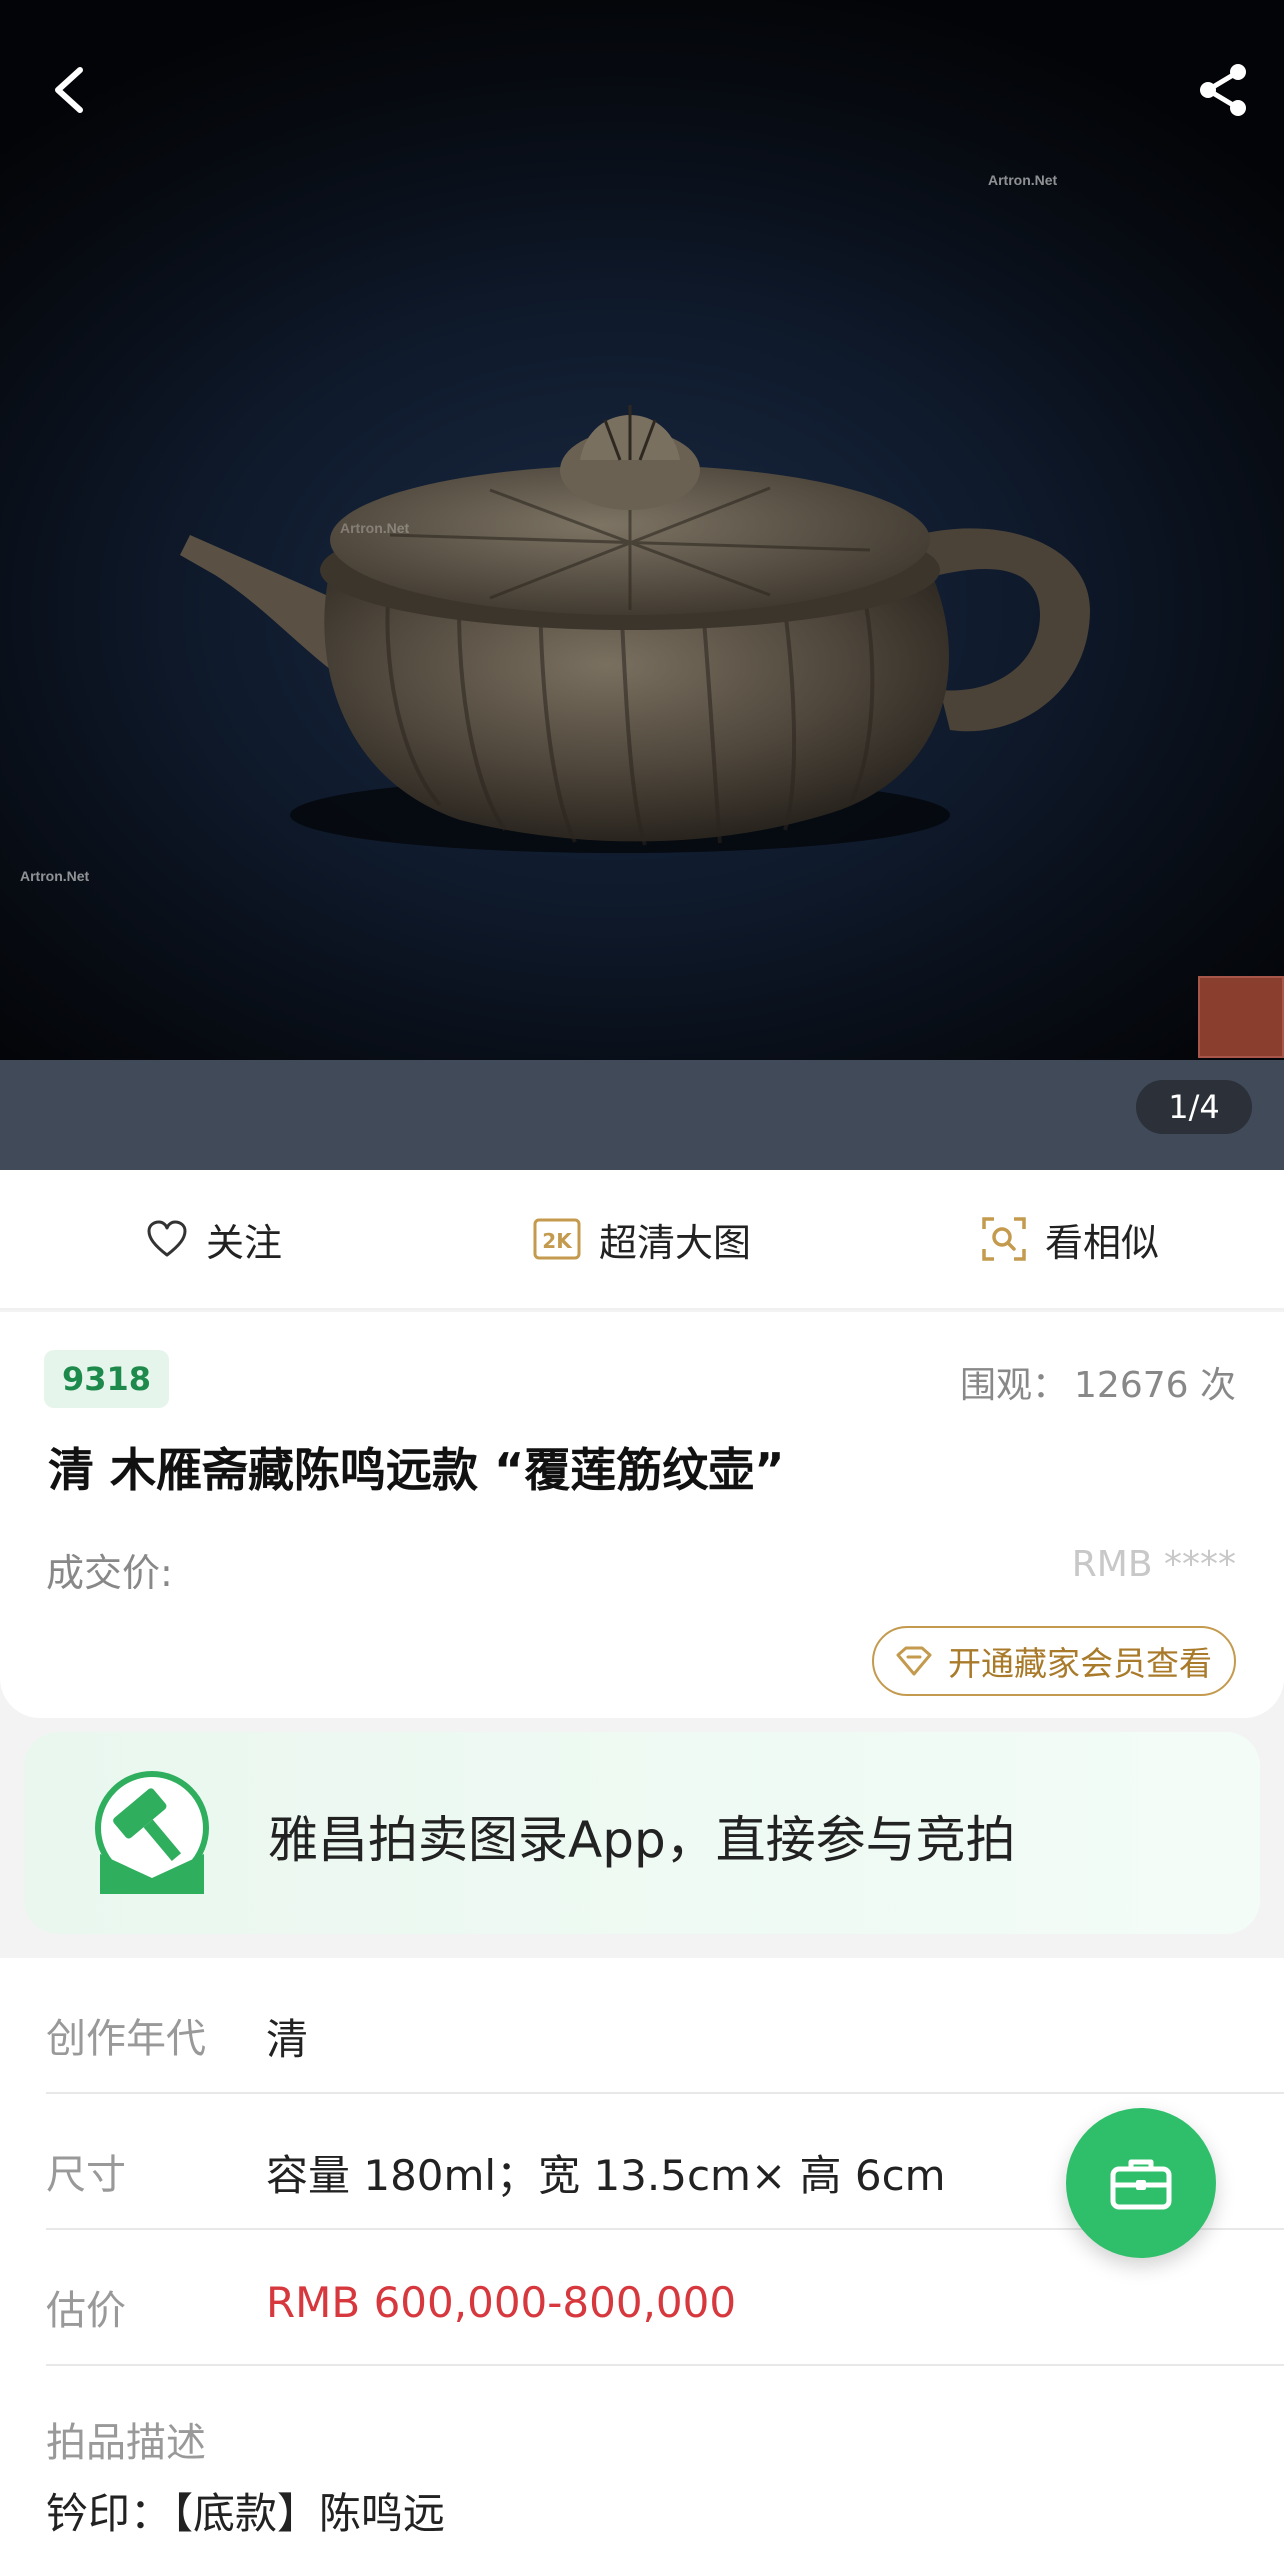  I want to click on hd-image-button: 2K 超清大图, so click(642, 1239).